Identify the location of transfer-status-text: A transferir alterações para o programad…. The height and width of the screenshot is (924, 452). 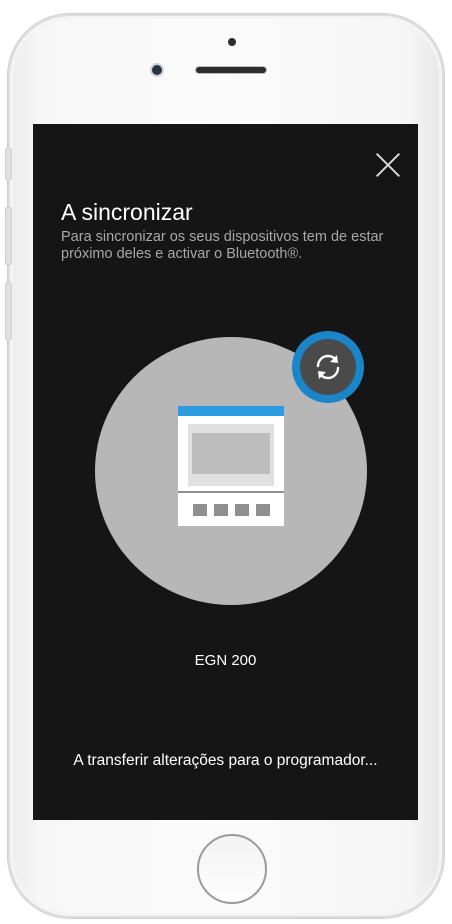
(225, 760).